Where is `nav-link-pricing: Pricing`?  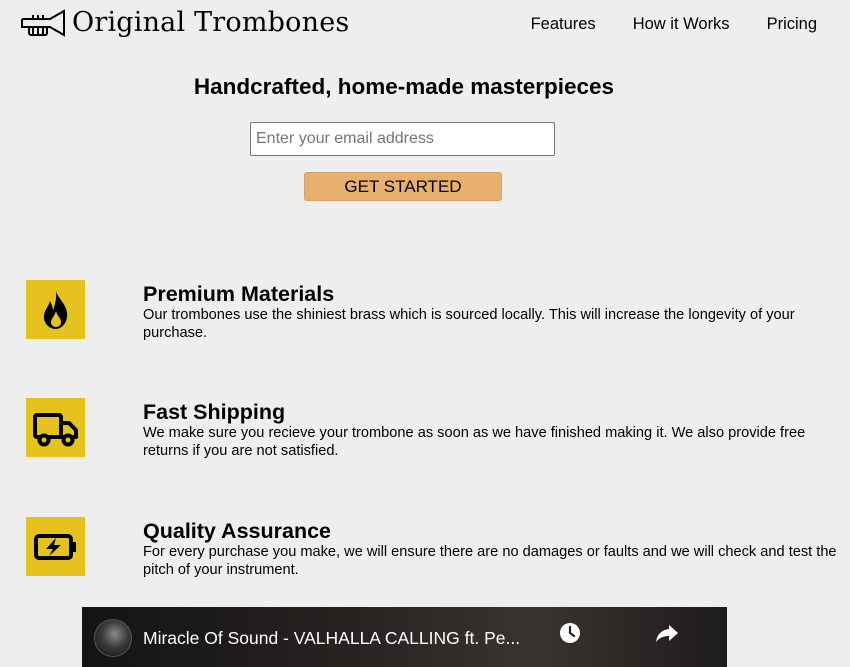 nav-link-pricing: Pricing is located at coordinates (792, 24).